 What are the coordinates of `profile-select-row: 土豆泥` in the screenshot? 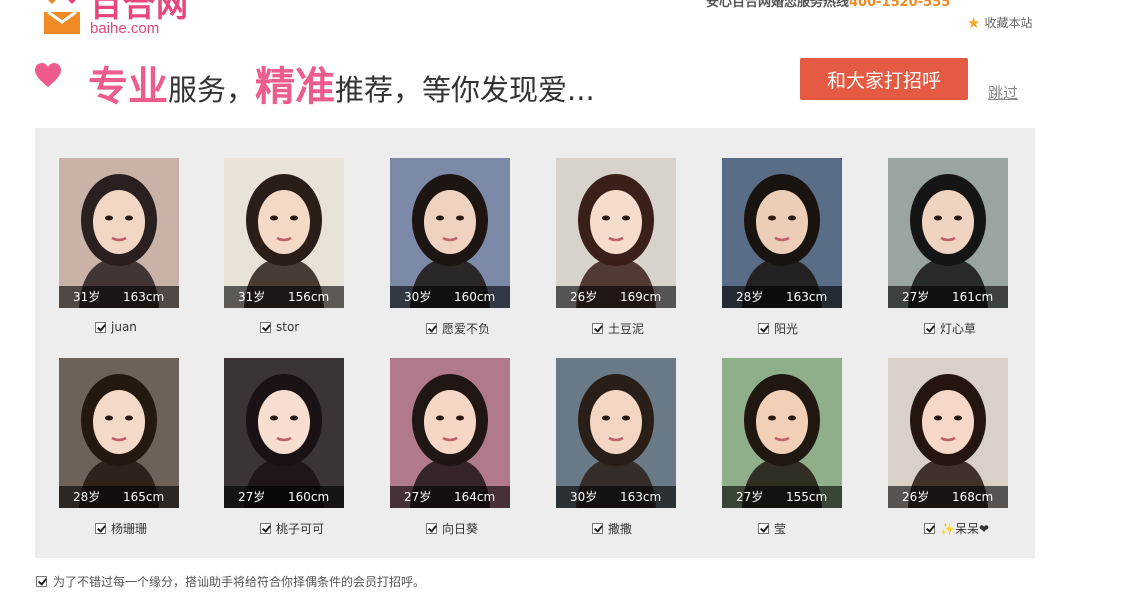 It's located at (618, 328).